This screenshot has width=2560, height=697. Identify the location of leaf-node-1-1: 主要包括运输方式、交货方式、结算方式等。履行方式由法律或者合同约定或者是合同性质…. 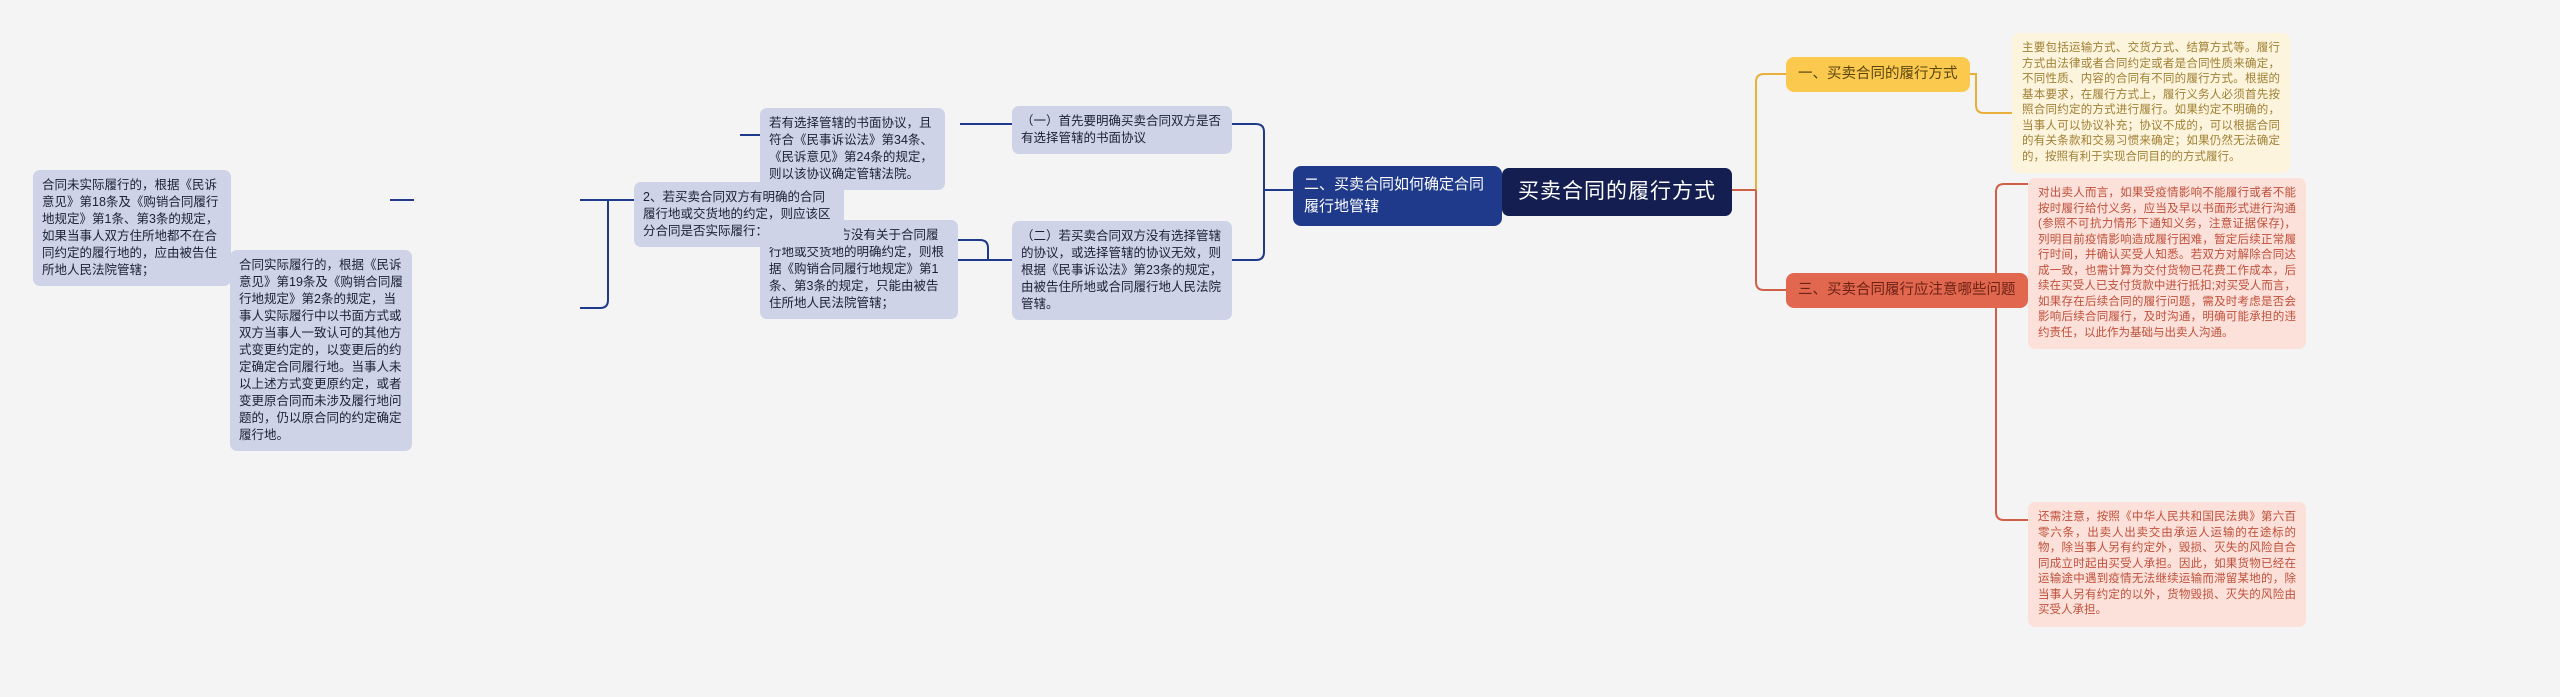
(2151, 103).